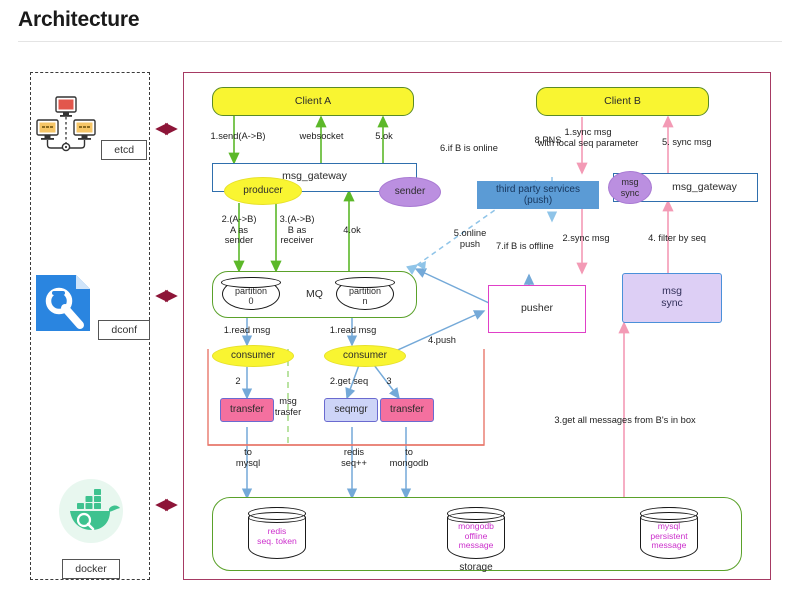 This screenshot has height=603, width=800. I want to click on node-transfer-right: transfer, so click(407, 410).